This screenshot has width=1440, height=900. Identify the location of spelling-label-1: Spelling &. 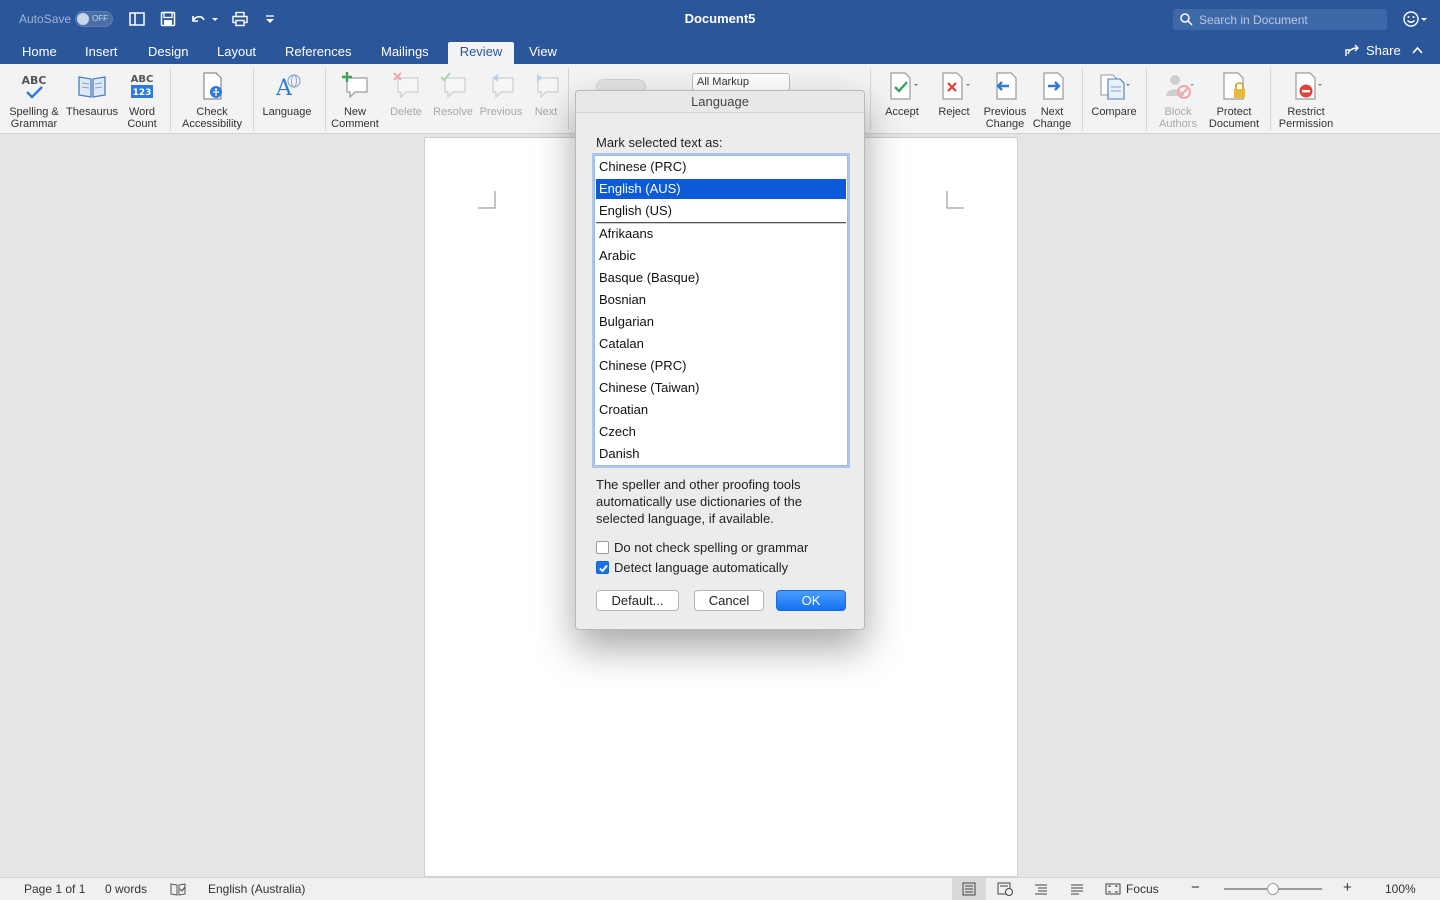
(34, 112).